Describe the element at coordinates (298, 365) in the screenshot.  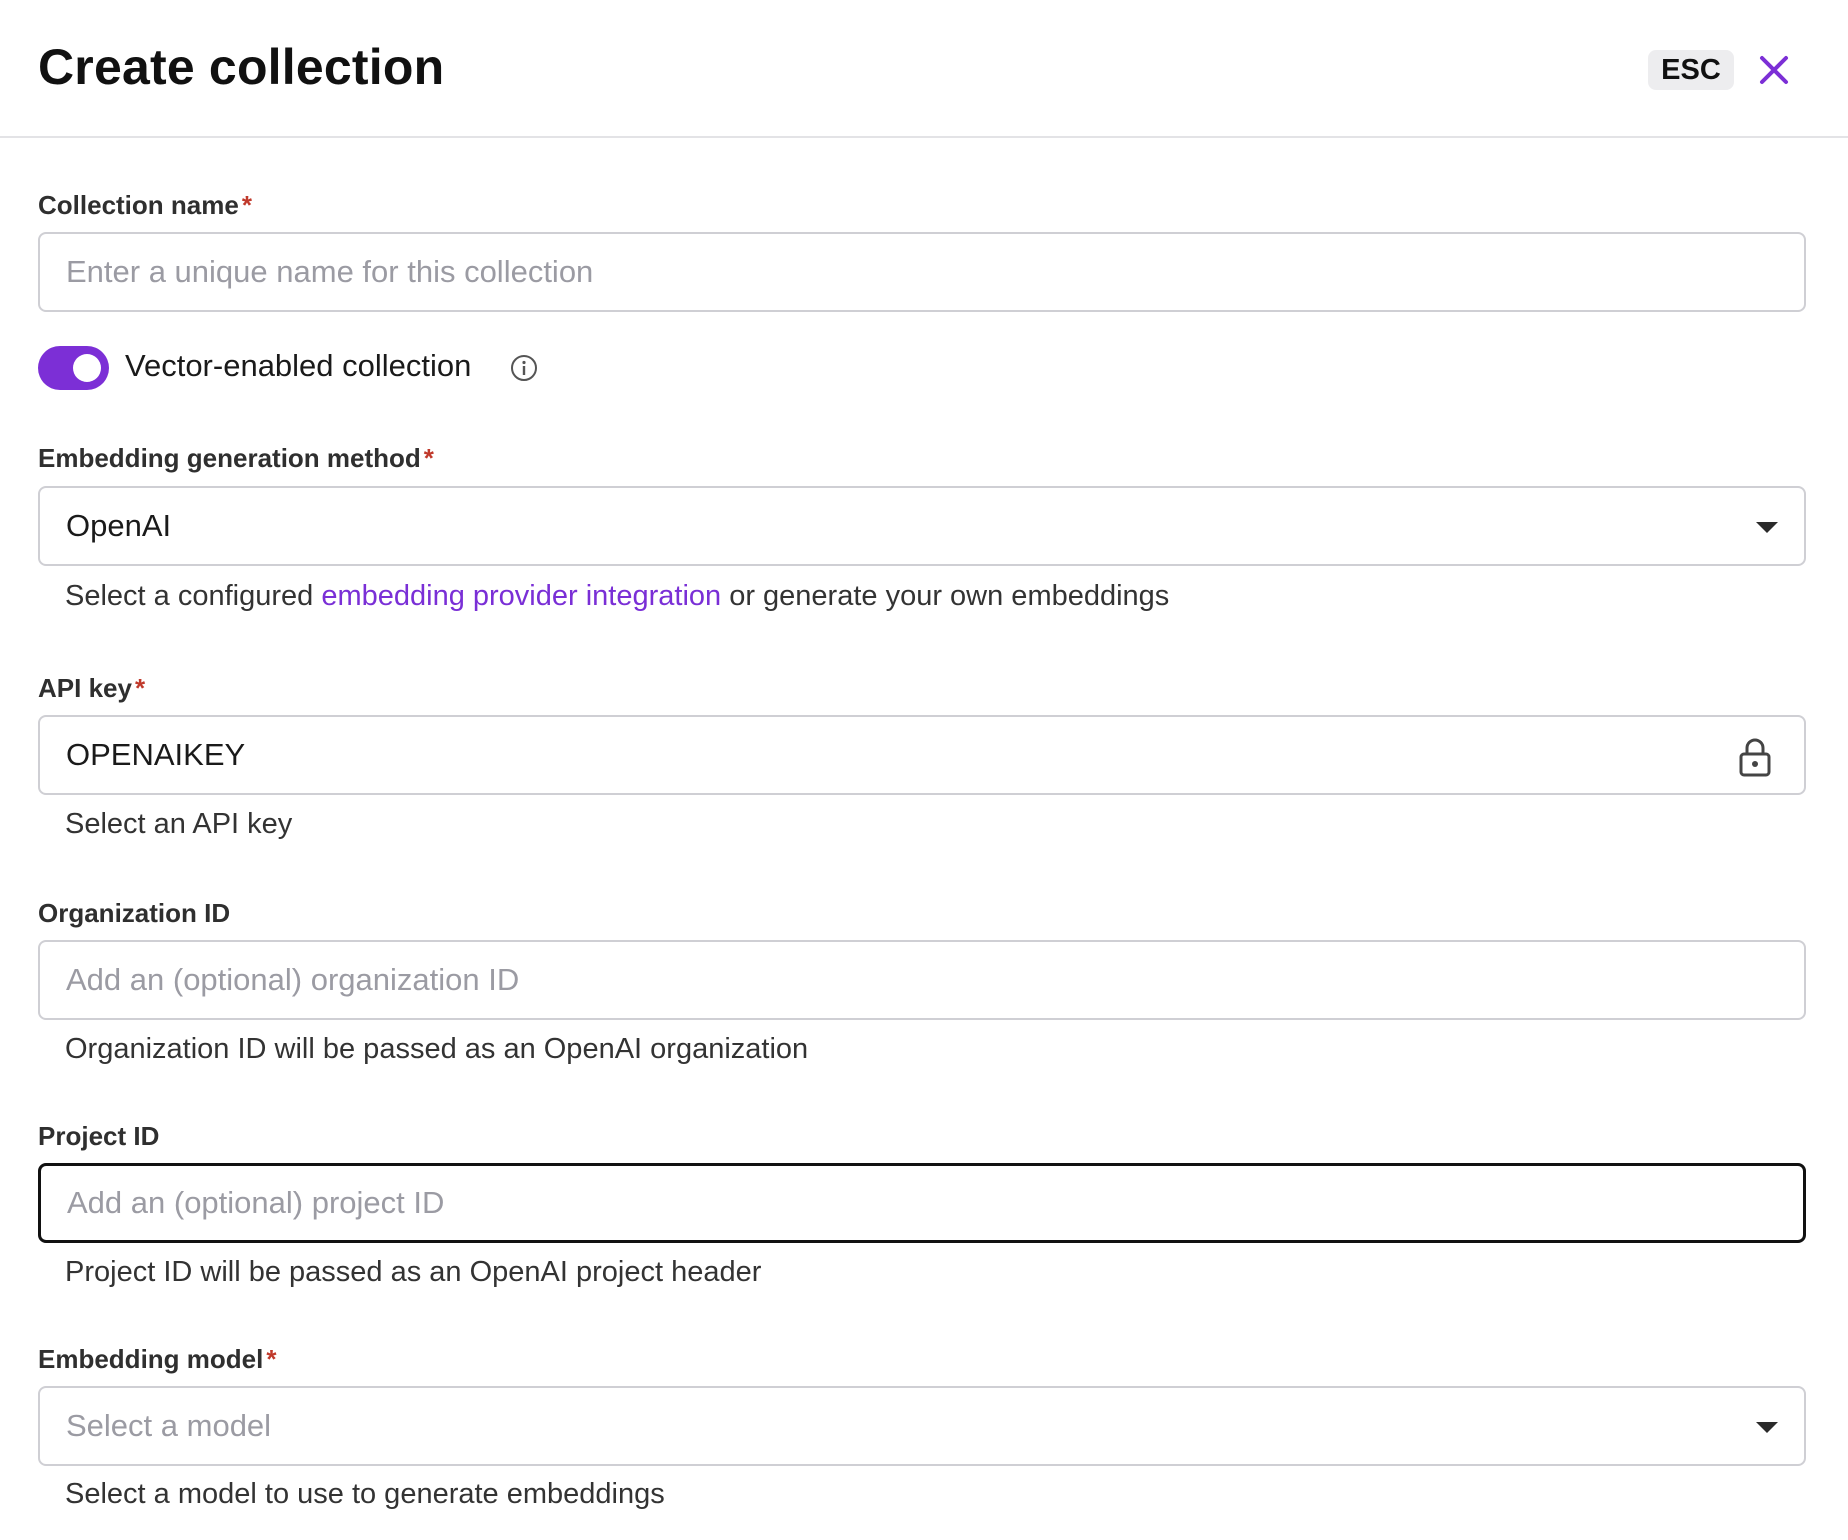
I see `vector-enabled-label: Vector-enabled collection` at that location.